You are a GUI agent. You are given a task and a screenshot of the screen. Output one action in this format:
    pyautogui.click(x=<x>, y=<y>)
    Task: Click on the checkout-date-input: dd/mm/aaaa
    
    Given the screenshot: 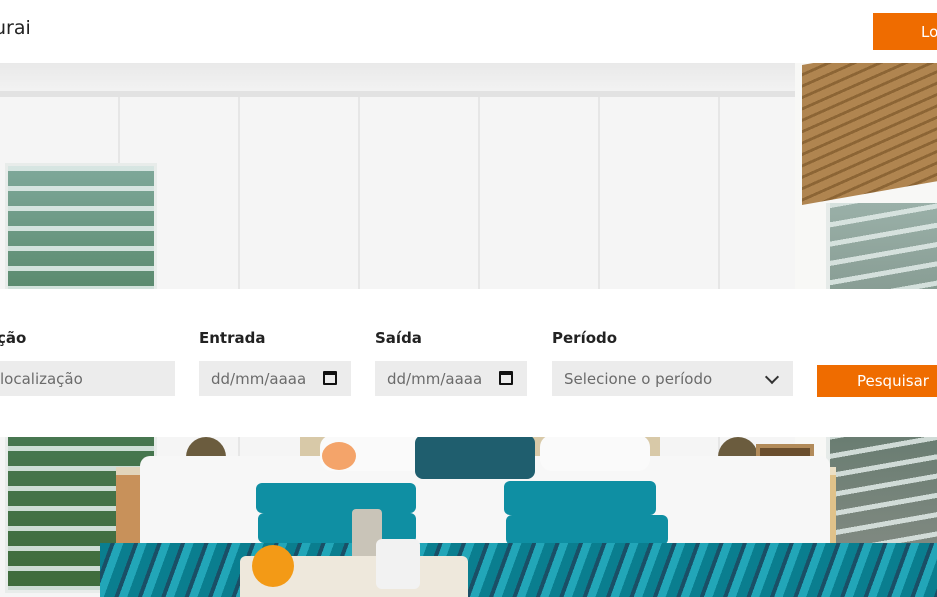 What is the action you would take?
    pyautogui.click(x=451, y=378)
    